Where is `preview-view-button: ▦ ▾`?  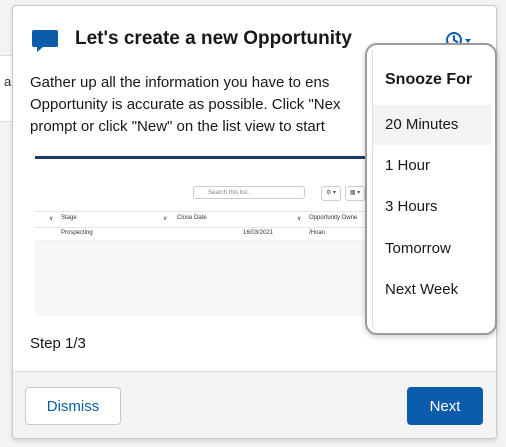 preview-view-button: ▦ ▾ is located at coordinates (355, 193).